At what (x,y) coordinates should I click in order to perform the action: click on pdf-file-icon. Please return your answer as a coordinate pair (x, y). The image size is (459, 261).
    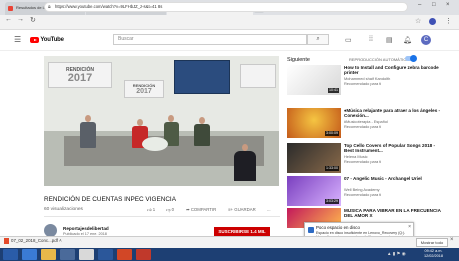
    Looking at the image, I should click on (6, 241).